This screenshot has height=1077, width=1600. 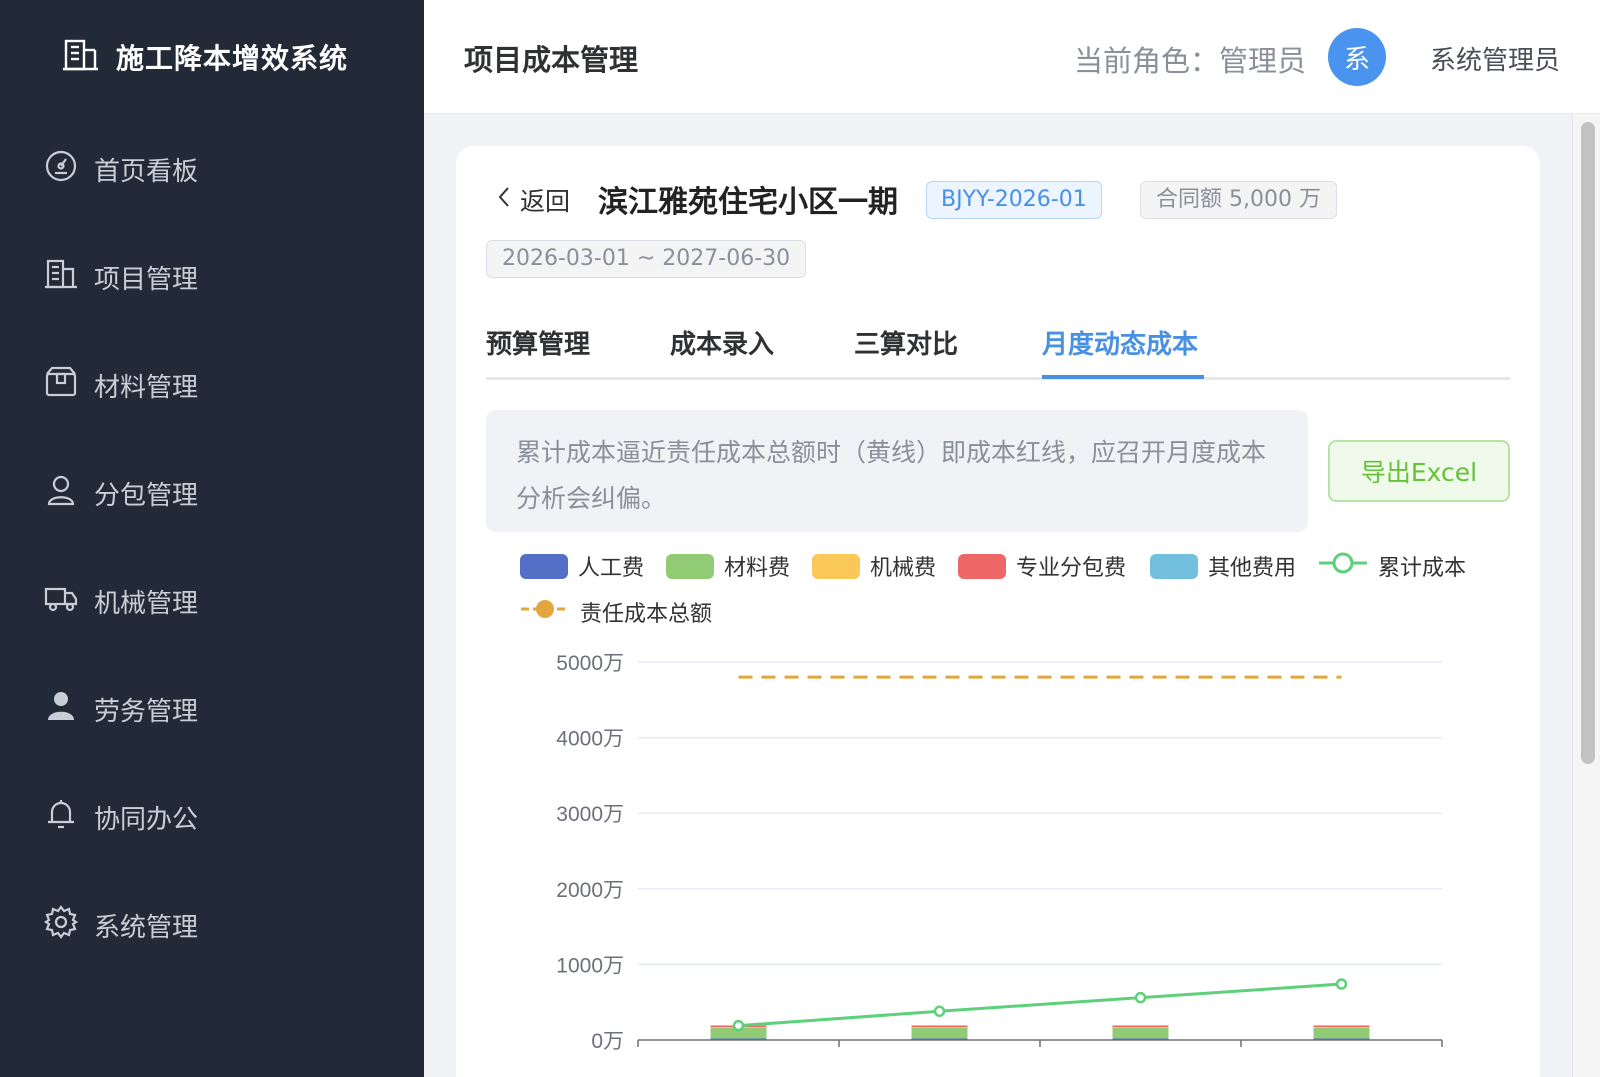 What do you see at coordinates (1071, 568) in the screenshot?
I see `legend-label: 专业分包费` at bounding box center [1071, 568].